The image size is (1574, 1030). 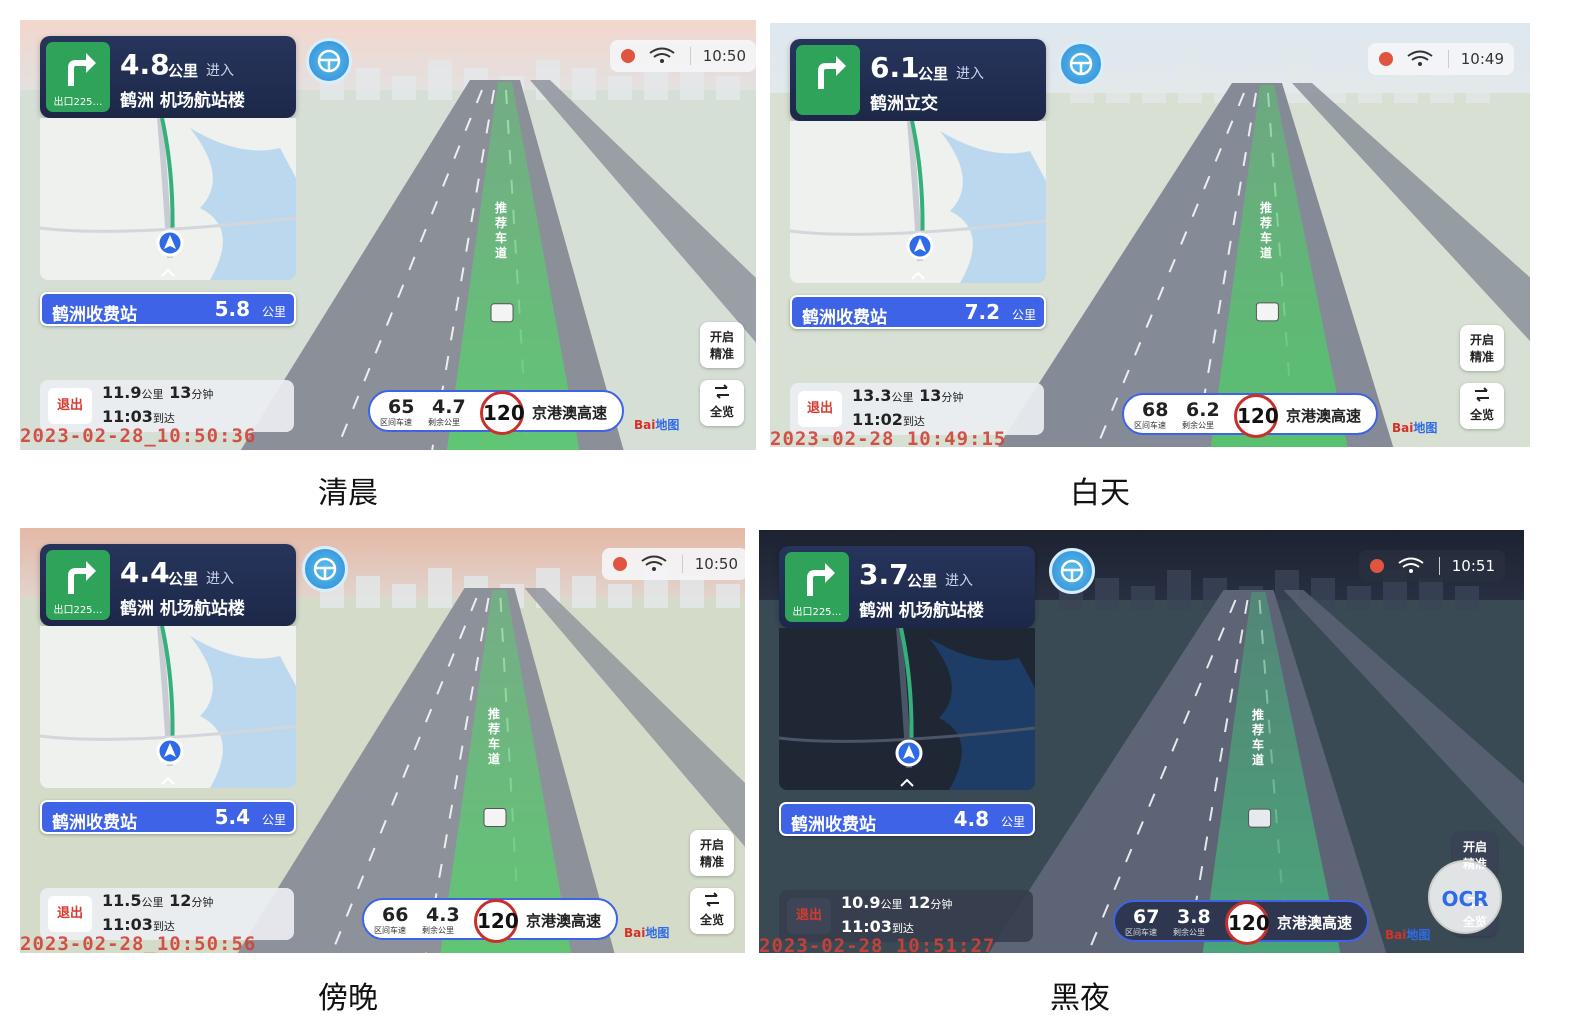 I want to click on toll-station-bar: 鹤洲收费站 5.4 公里, so click(x=168, y=817).